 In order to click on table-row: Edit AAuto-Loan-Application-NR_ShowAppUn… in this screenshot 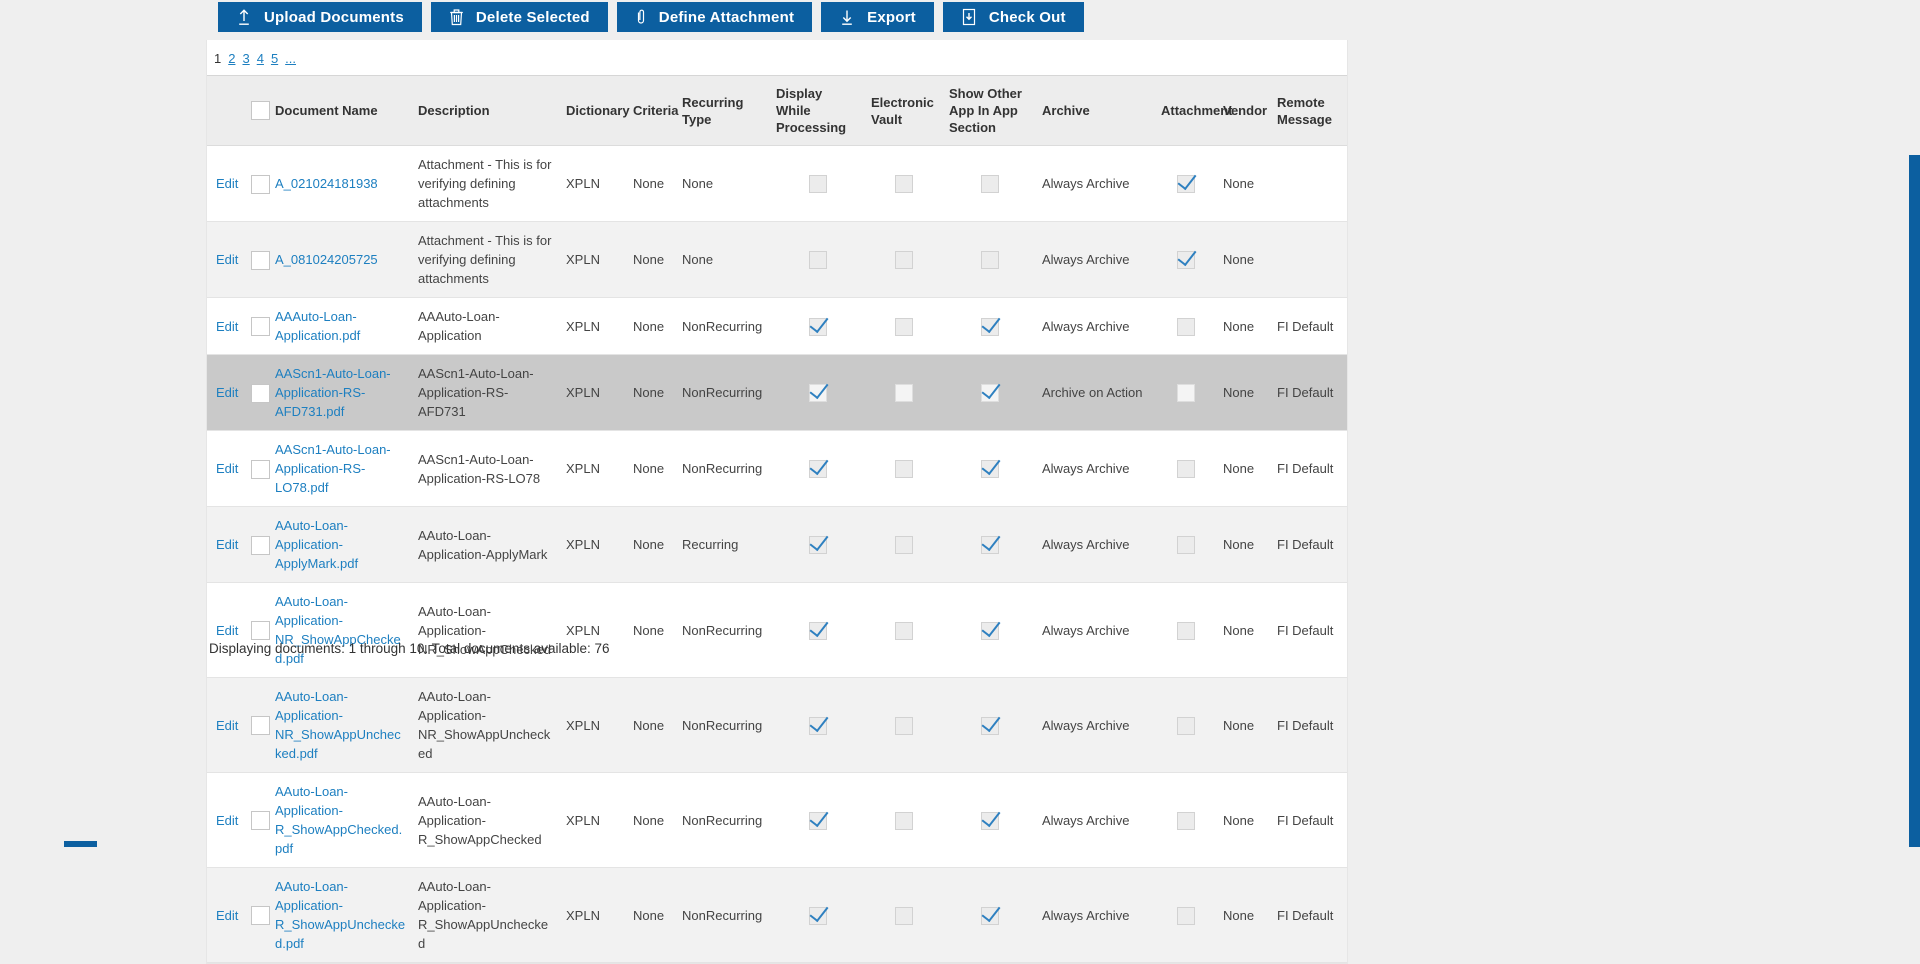, I will do `click(777, 725)`.